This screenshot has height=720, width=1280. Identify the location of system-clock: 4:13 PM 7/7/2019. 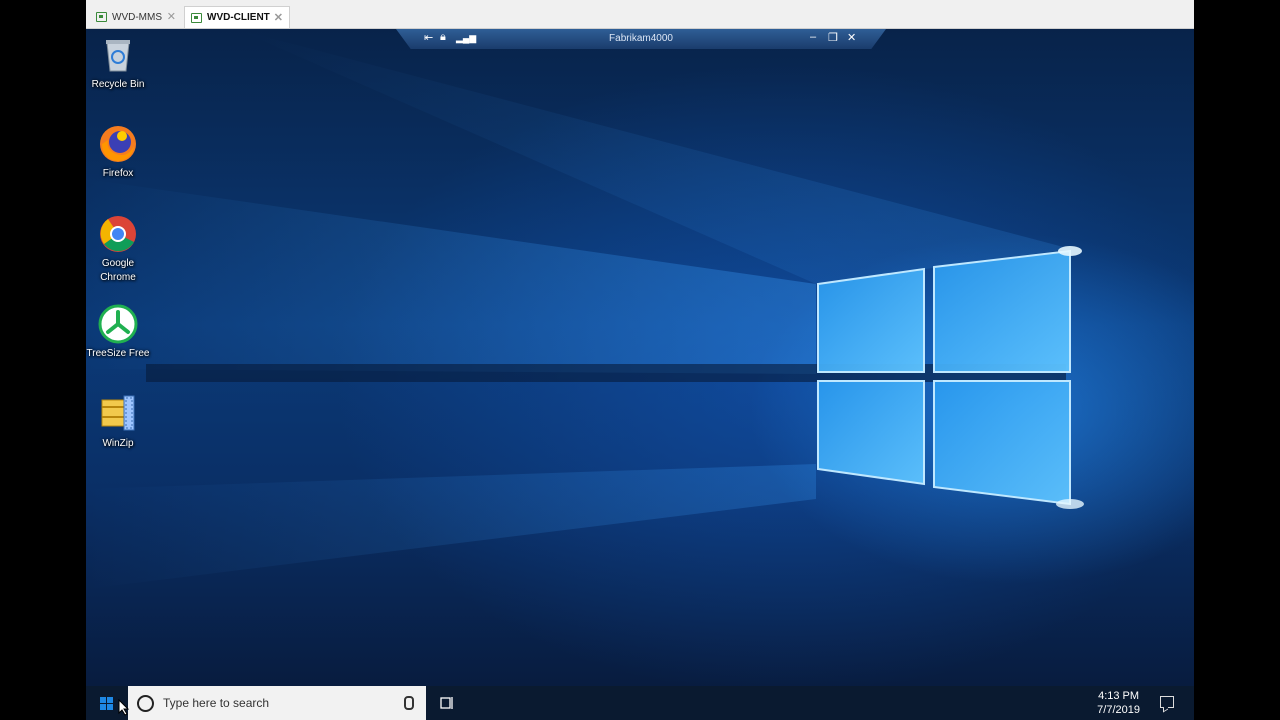
(1118, 703).